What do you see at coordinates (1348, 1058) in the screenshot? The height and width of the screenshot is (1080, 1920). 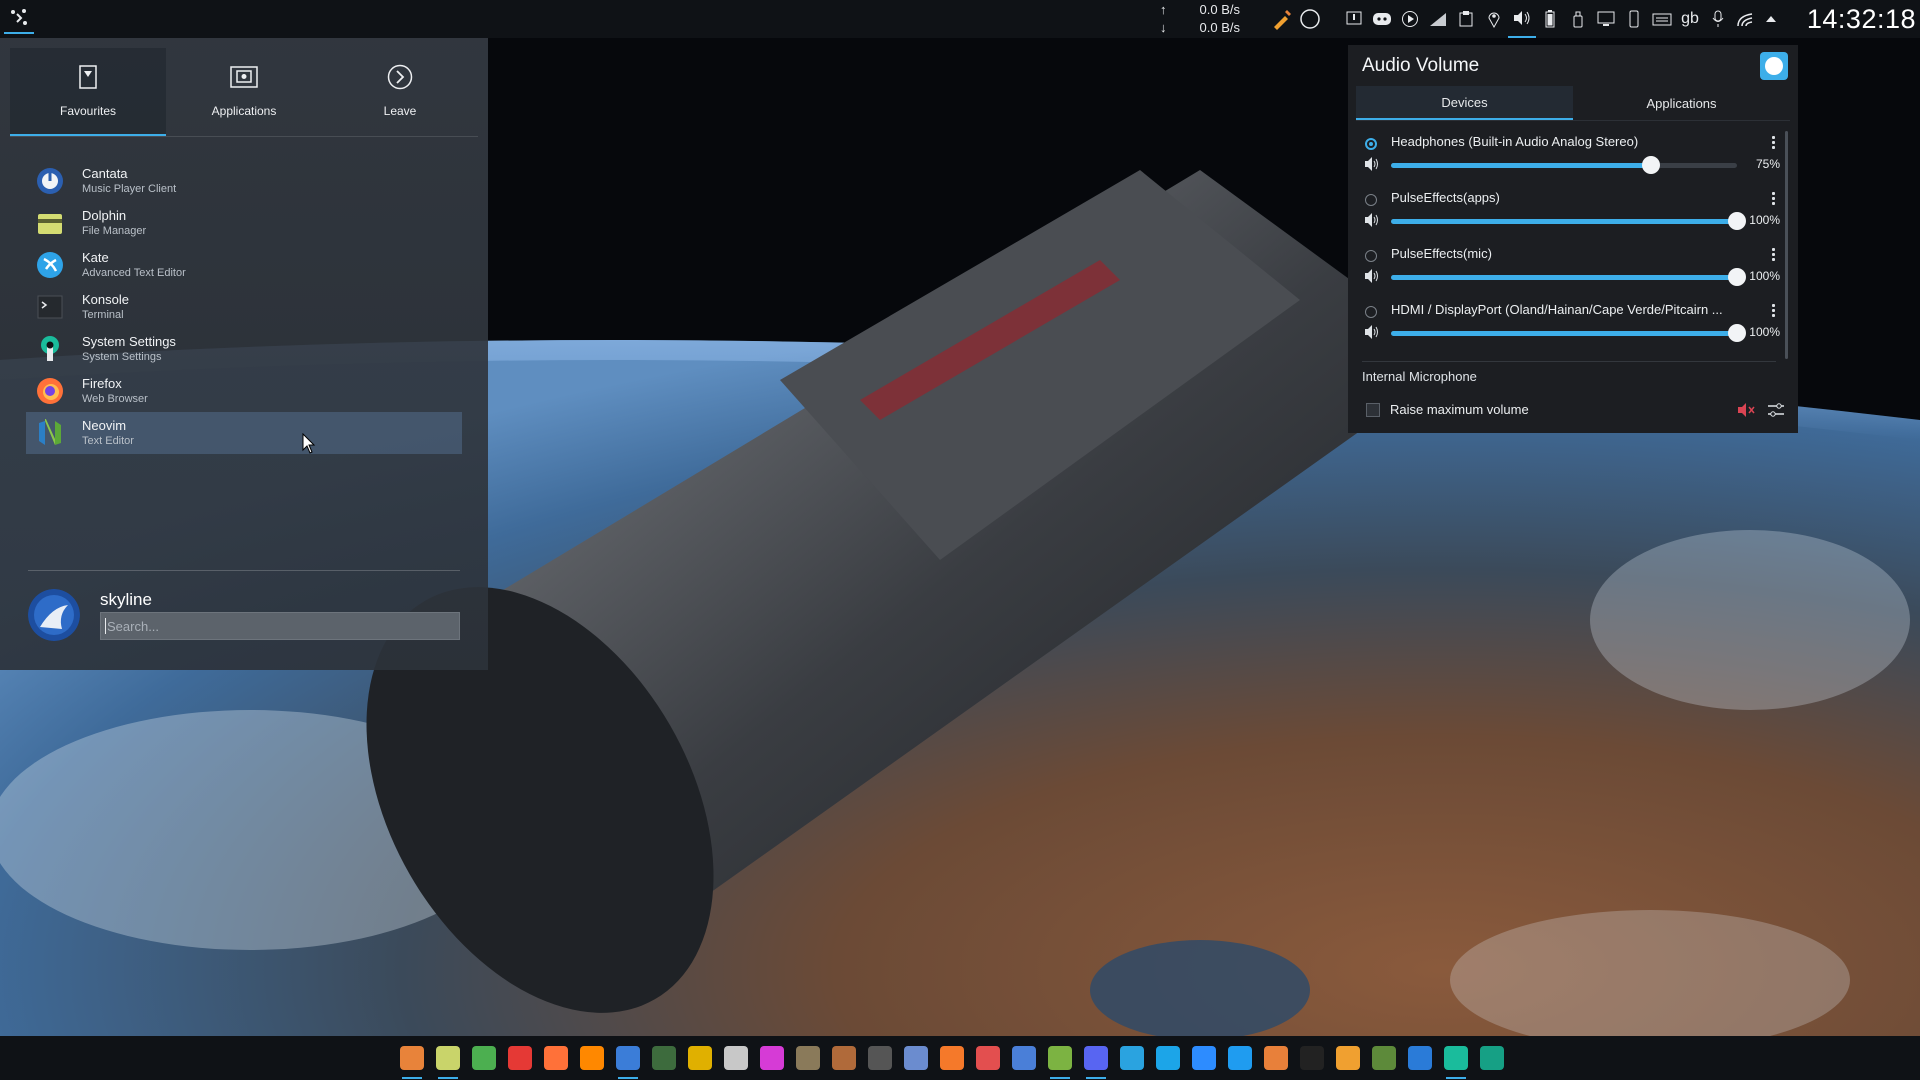 I see `gear-app-icon` at bounding box center [1348, 1058].